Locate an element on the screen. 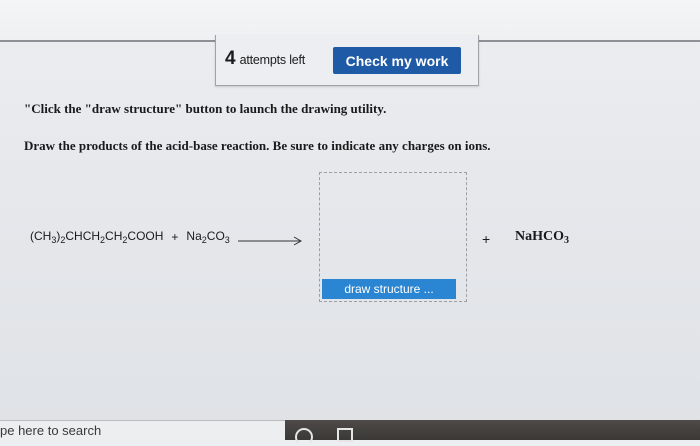 The width and height of the screenshot is (700, 446). attempts-indicator: 4 attempts left is located at coordinates (265, 59).